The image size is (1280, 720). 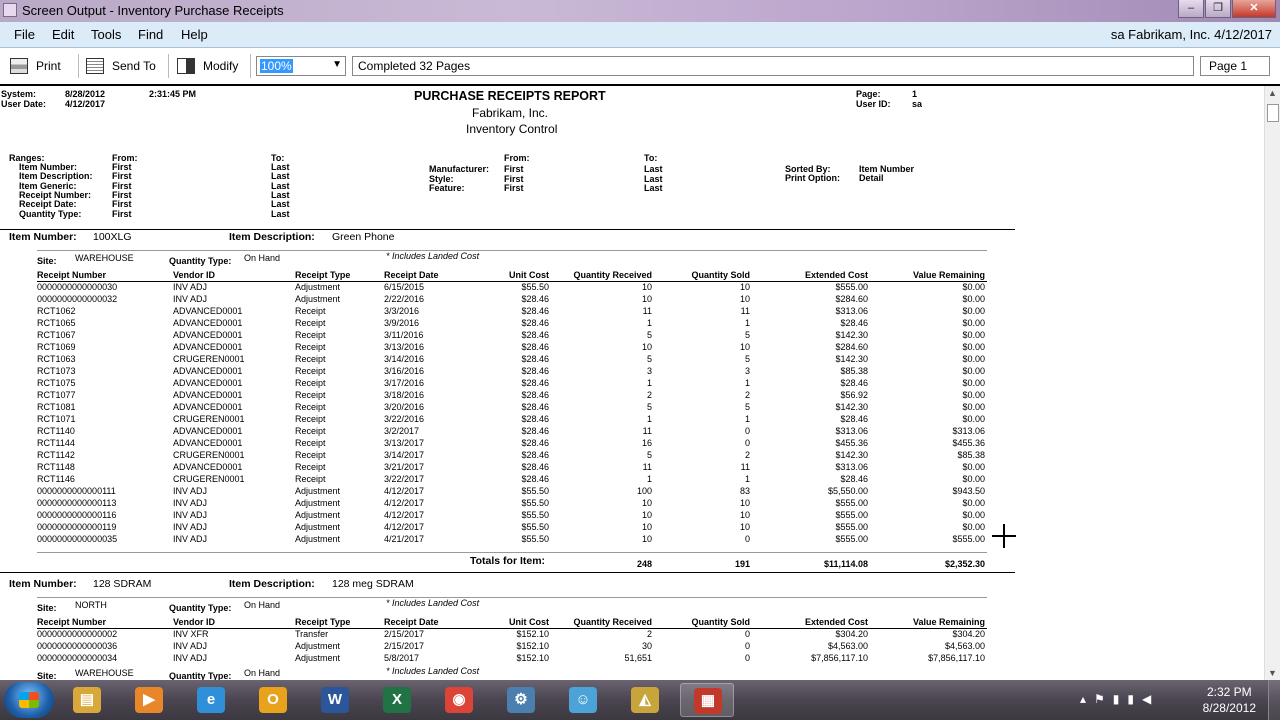 I want to click on taskbar-app-file-explorer: ▤, so click(x=87, y=700).